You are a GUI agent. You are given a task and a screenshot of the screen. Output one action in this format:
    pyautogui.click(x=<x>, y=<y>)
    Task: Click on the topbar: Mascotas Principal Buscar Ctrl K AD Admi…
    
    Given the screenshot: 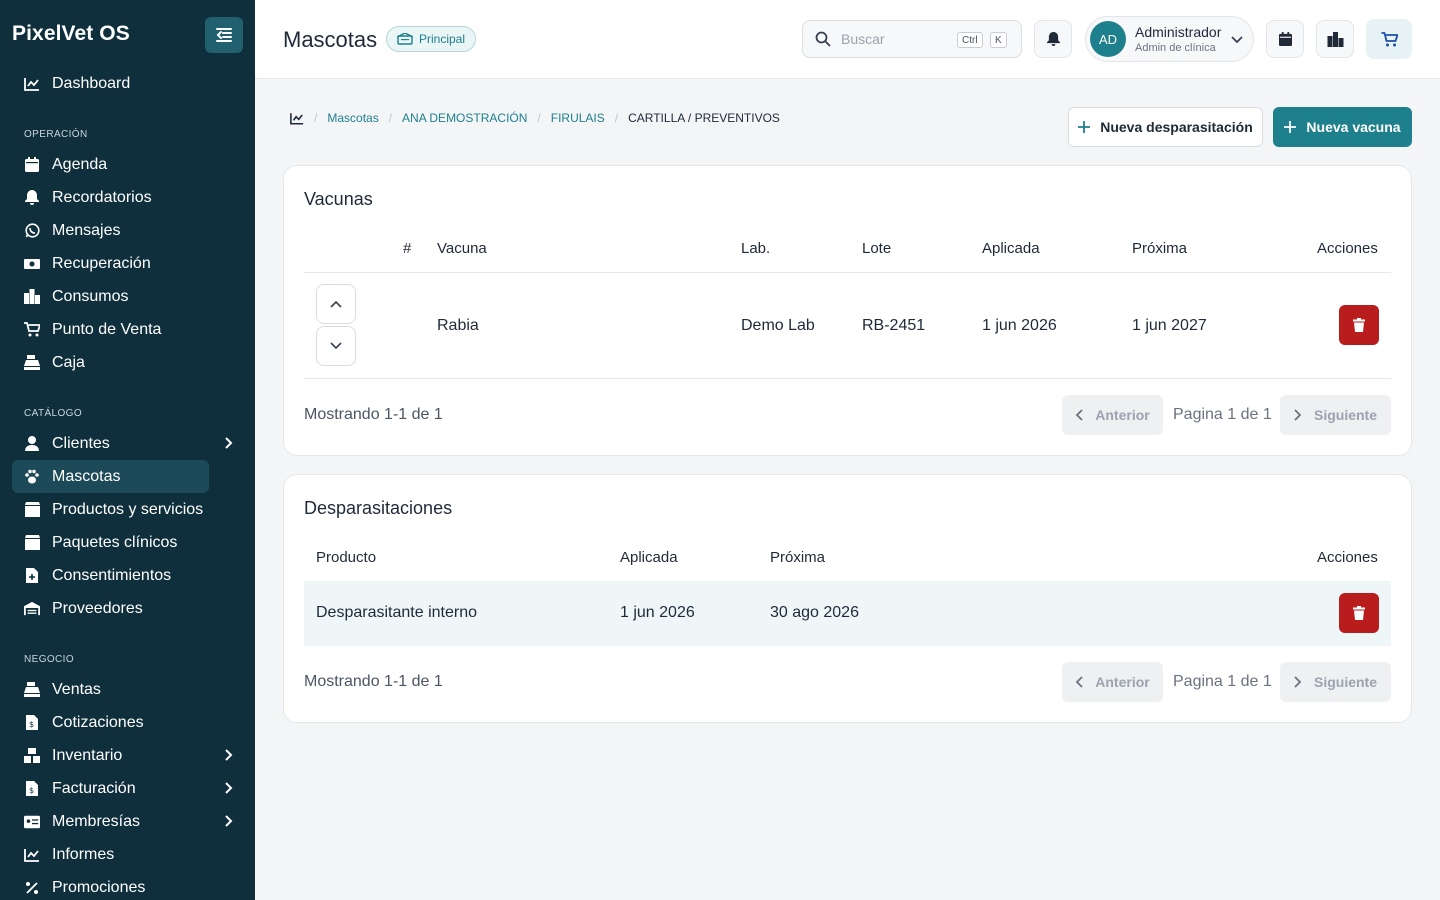 What is the action you would take?
    pyautogui.click(x=847, y=39)
    